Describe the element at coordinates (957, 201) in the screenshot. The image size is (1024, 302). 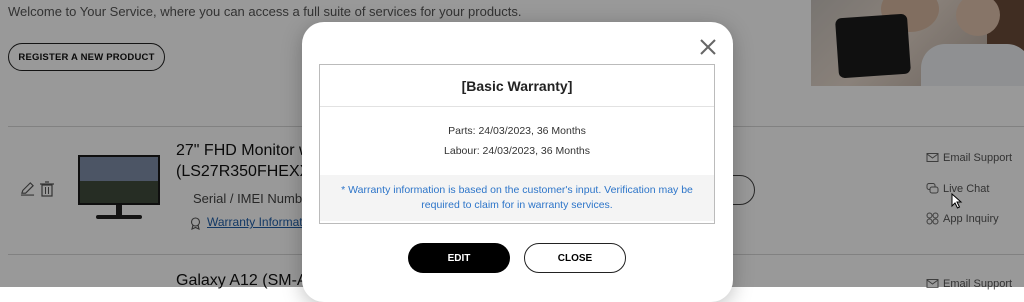
I see `cursor-icon` at that location.